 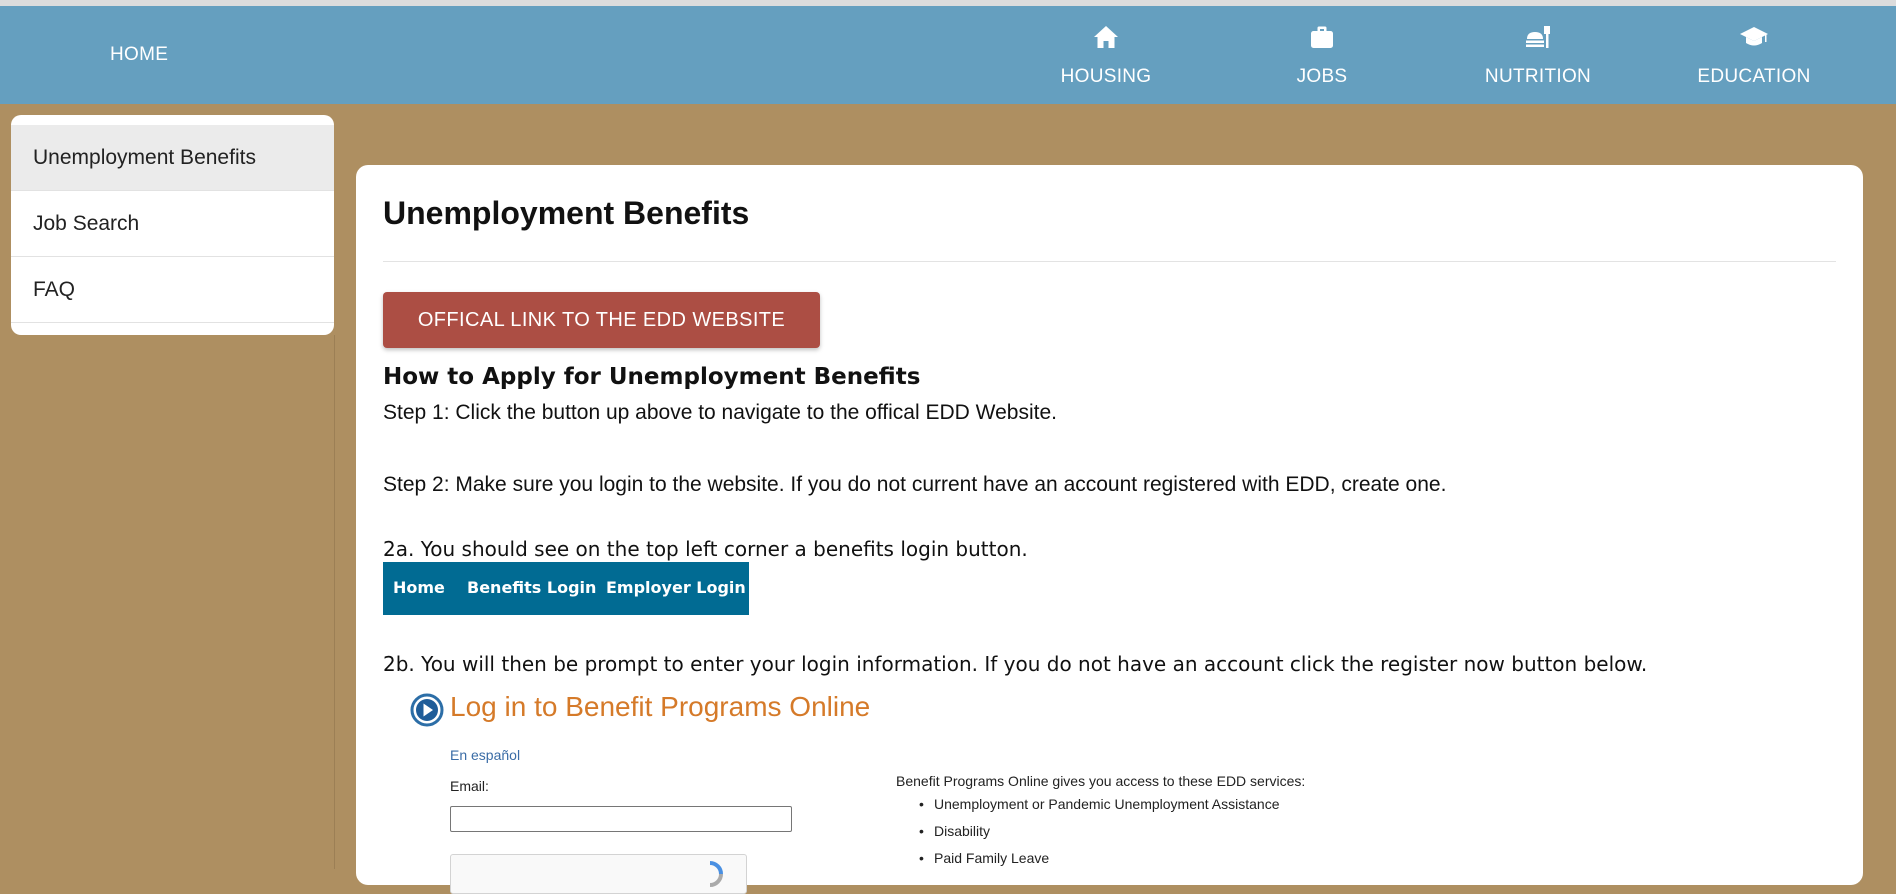 What do you see at coordinates (1106, 76) in the screenshot?
I see `nav-label-housing: HOUSING` at bounding box center [1106, 76].